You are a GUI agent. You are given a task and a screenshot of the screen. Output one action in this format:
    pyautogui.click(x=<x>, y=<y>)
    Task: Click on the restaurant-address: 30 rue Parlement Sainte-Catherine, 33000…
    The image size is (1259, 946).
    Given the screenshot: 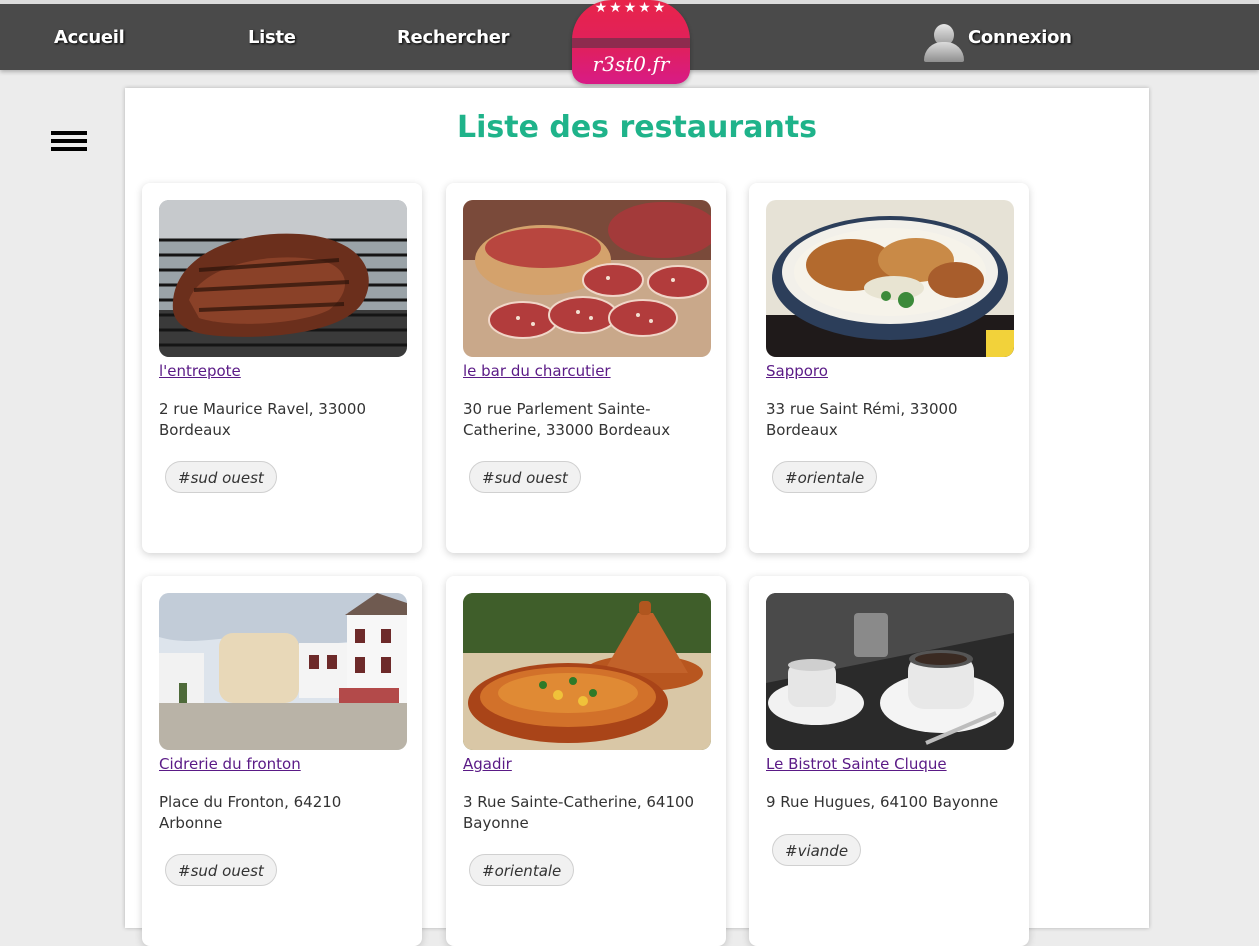 What is the action you would take?
    pyautogui.click(x=567, y=419)
    